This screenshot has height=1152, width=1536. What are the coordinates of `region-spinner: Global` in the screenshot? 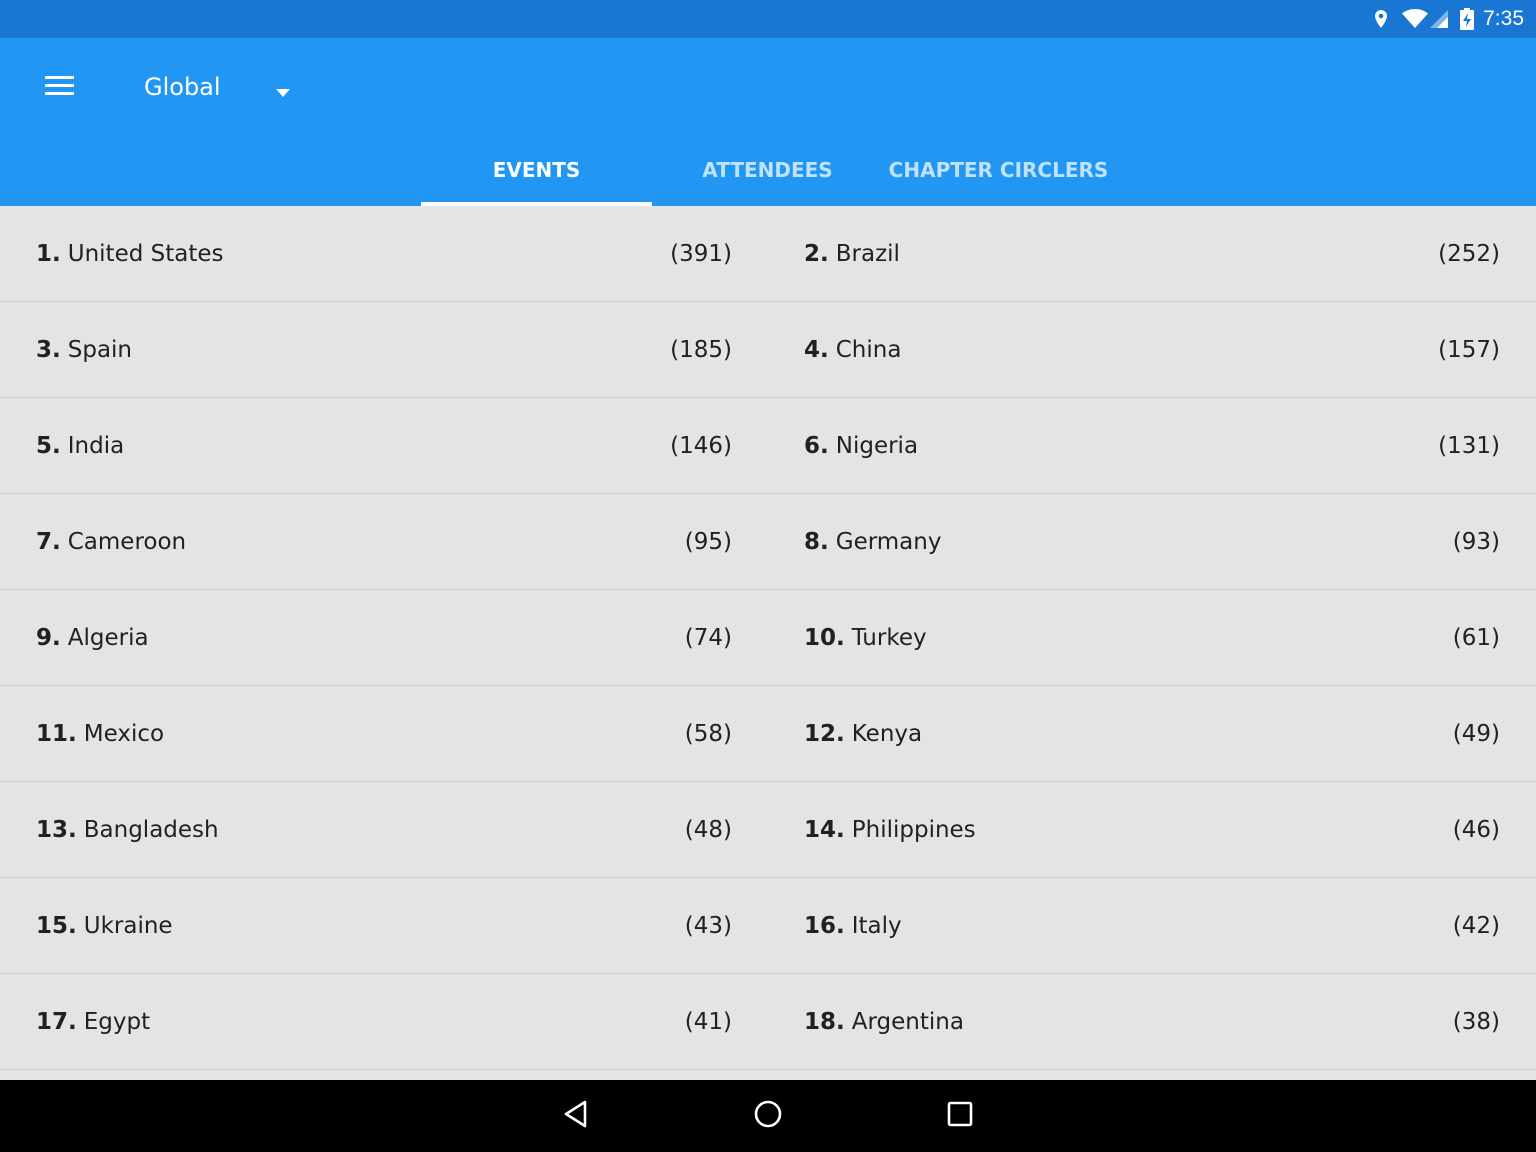 It's located at (218, 87).